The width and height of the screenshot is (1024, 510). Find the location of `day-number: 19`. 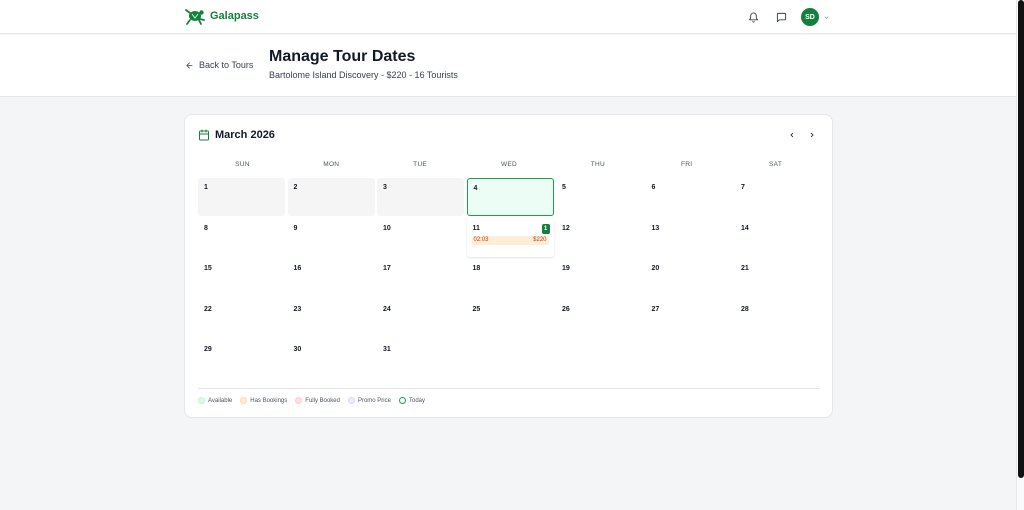

day-number: 19 is located at coordinates (566, 268).